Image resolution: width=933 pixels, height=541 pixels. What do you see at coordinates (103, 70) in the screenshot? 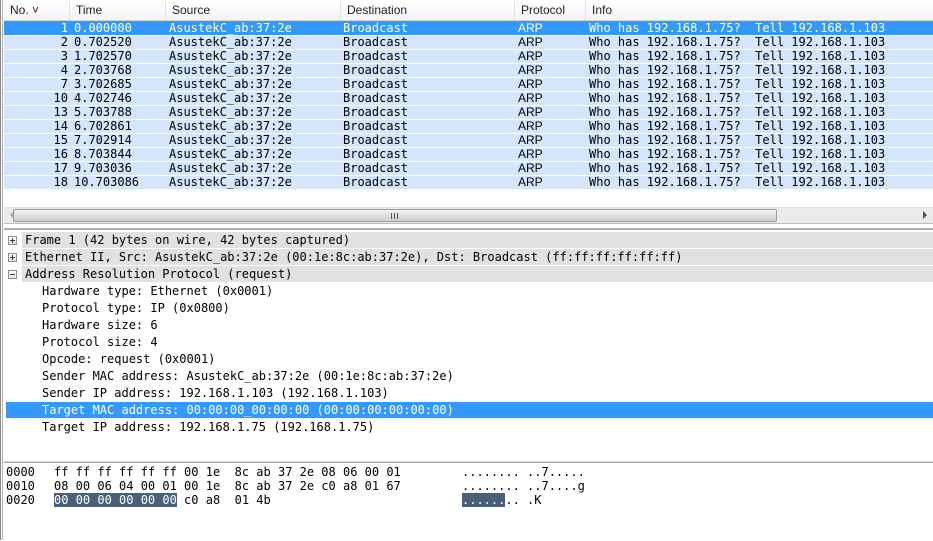
I see `packet-time: 2.703768` at bounding box center [103, 70].